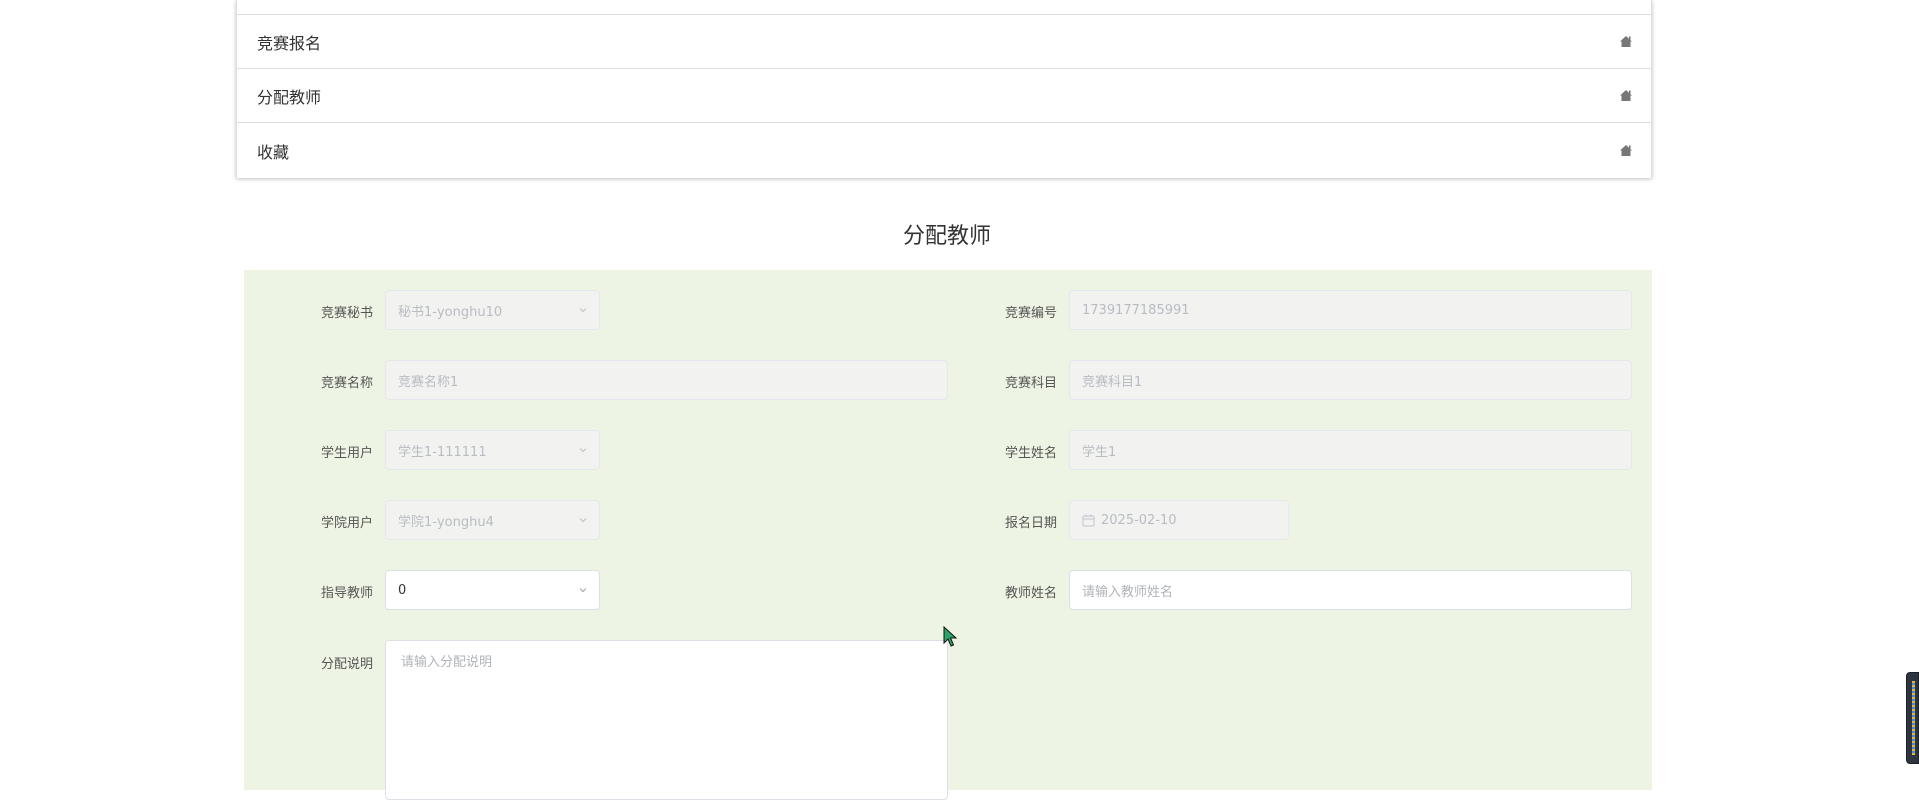  I want to click on menu-top-stub, so click(944, 7).